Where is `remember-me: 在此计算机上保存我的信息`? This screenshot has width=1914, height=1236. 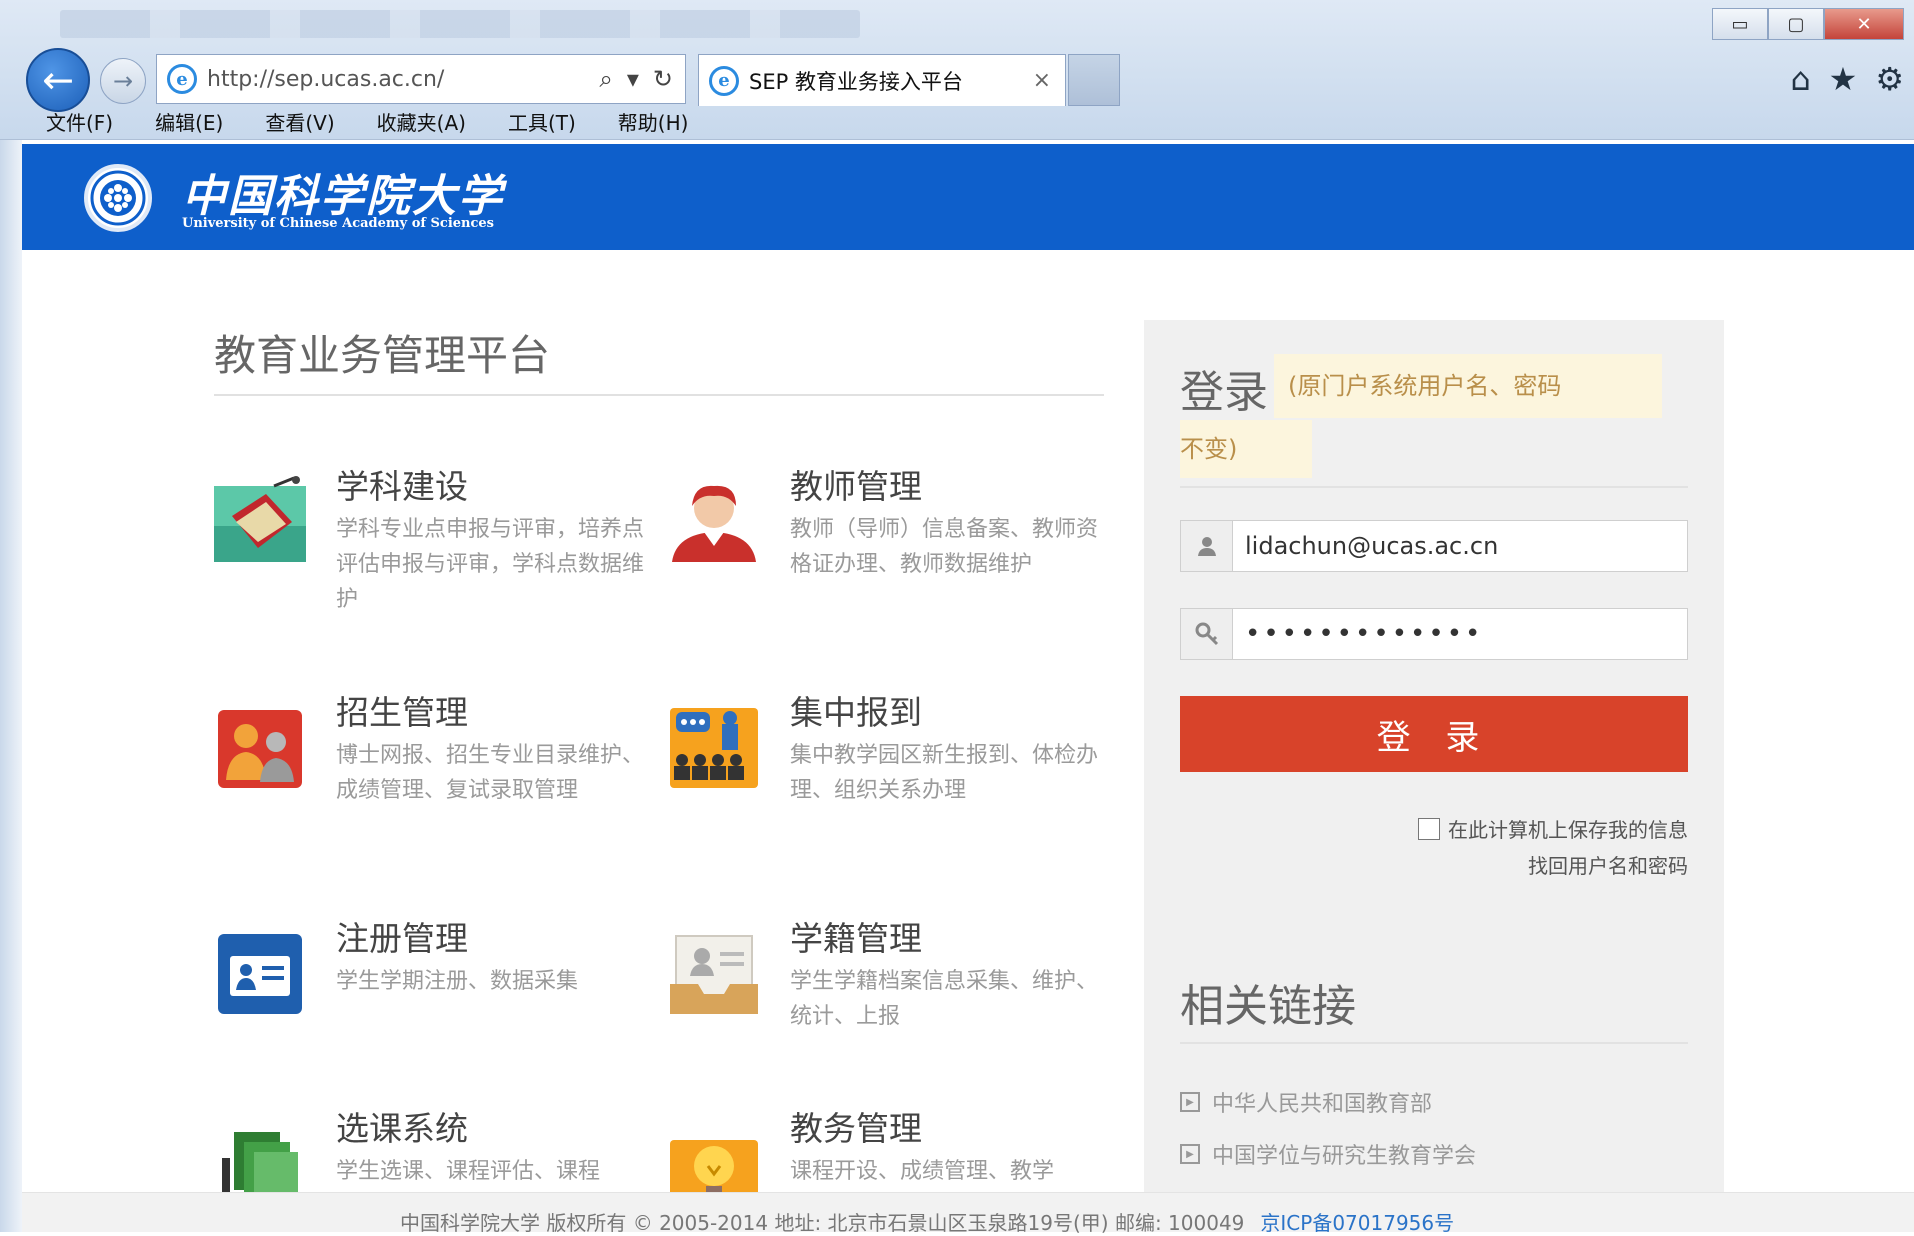 remember-me: 在此计算机上保存我的信息 is located at coordinates (1553, 828).